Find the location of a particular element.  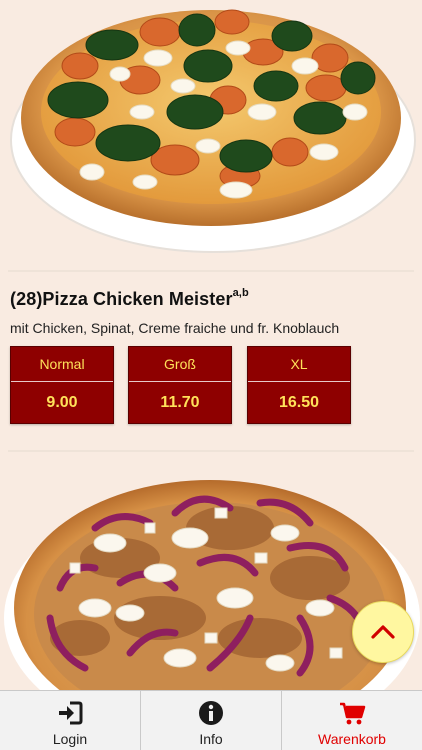

divider-middle is located at coordinates (211, 451).